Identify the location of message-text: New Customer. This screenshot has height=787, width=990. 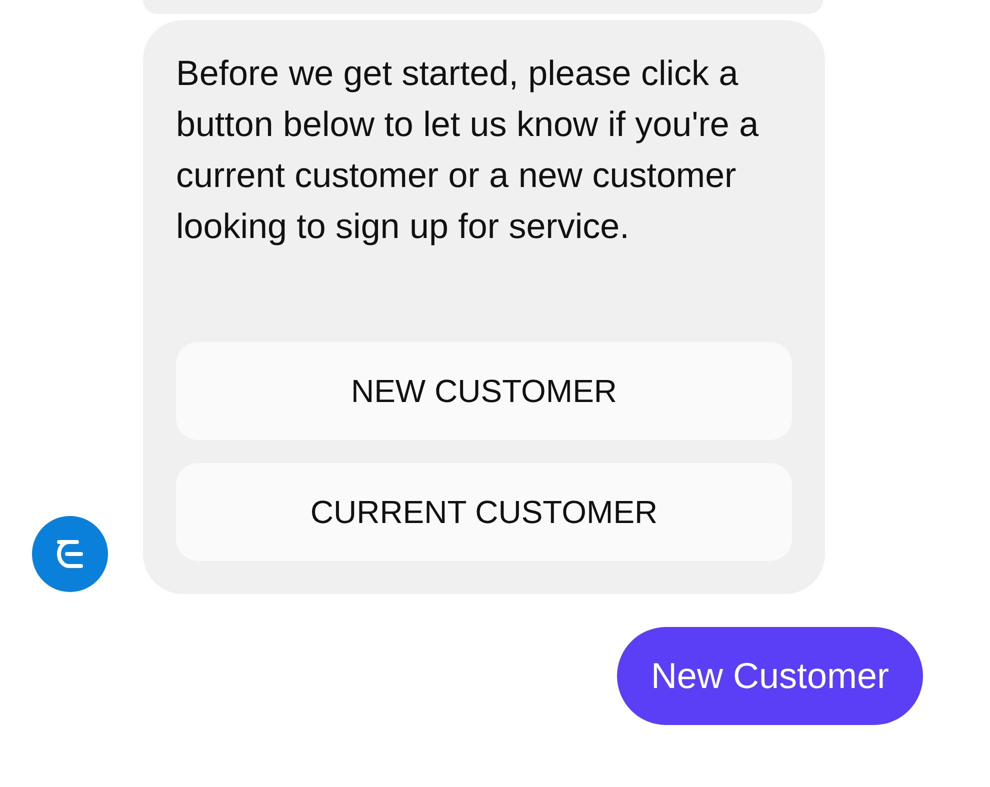
(769, 676).